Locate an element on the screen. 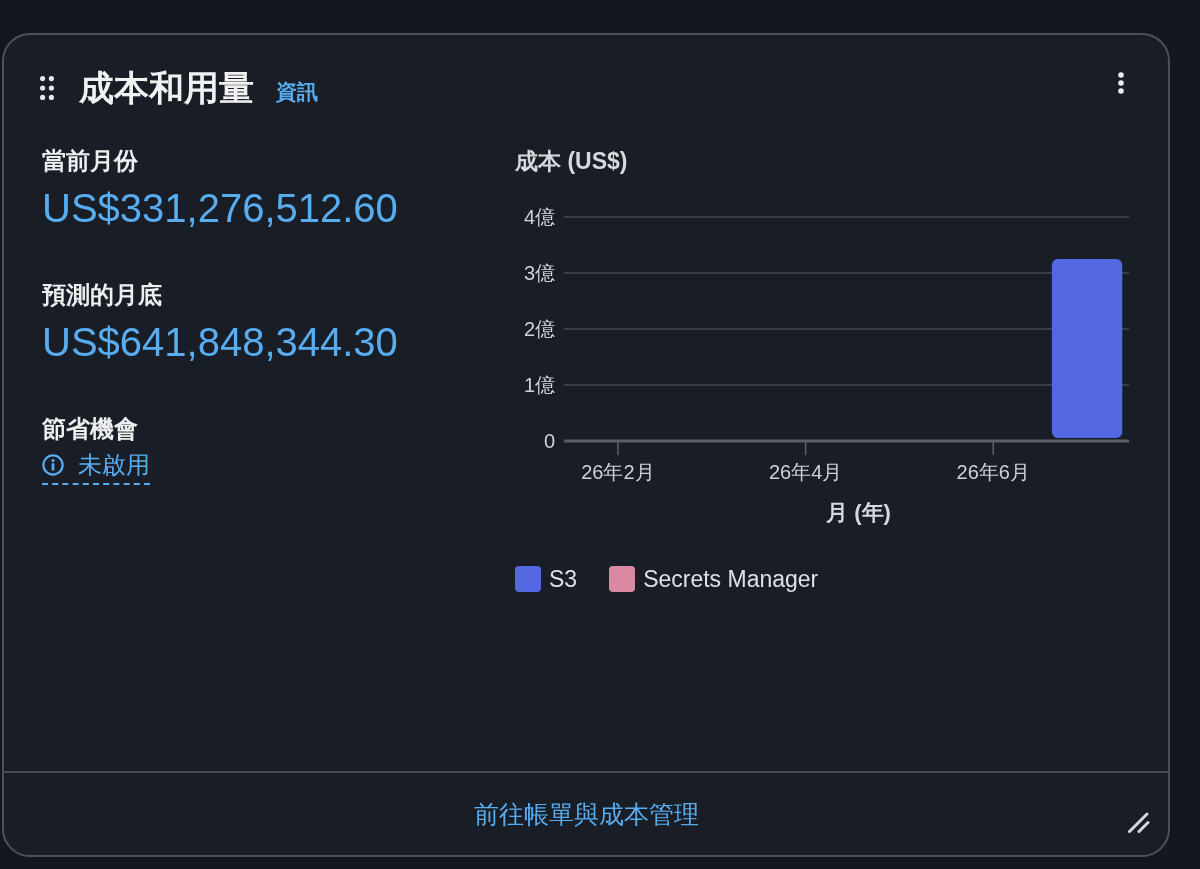 The image size is (1200, 869). x-axis-tick-label: 26年4月 is located at coordinates (805, 472).